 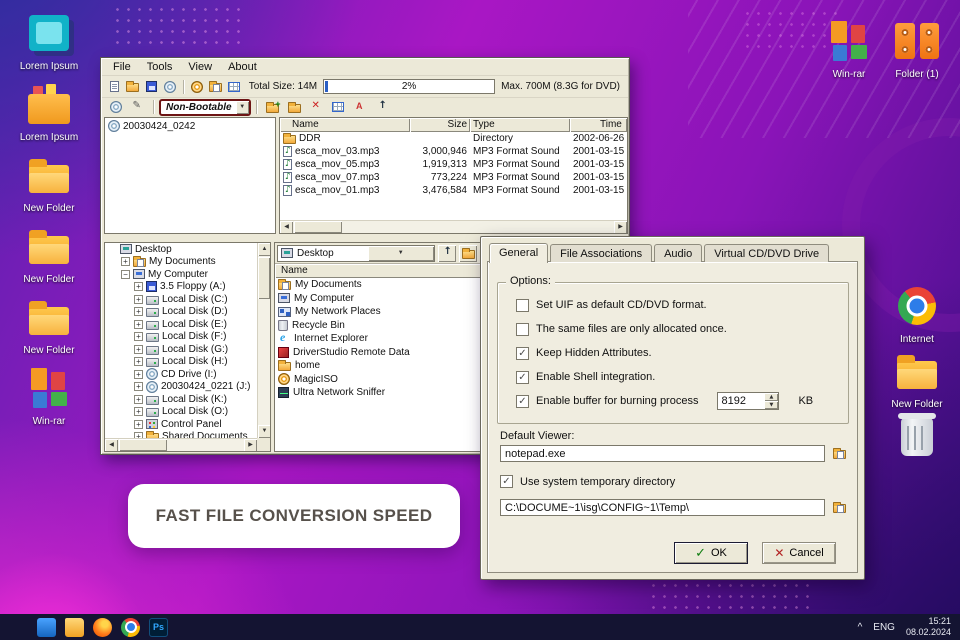 I want to click on tab-audio: Audio, so click(x=678, y=253).